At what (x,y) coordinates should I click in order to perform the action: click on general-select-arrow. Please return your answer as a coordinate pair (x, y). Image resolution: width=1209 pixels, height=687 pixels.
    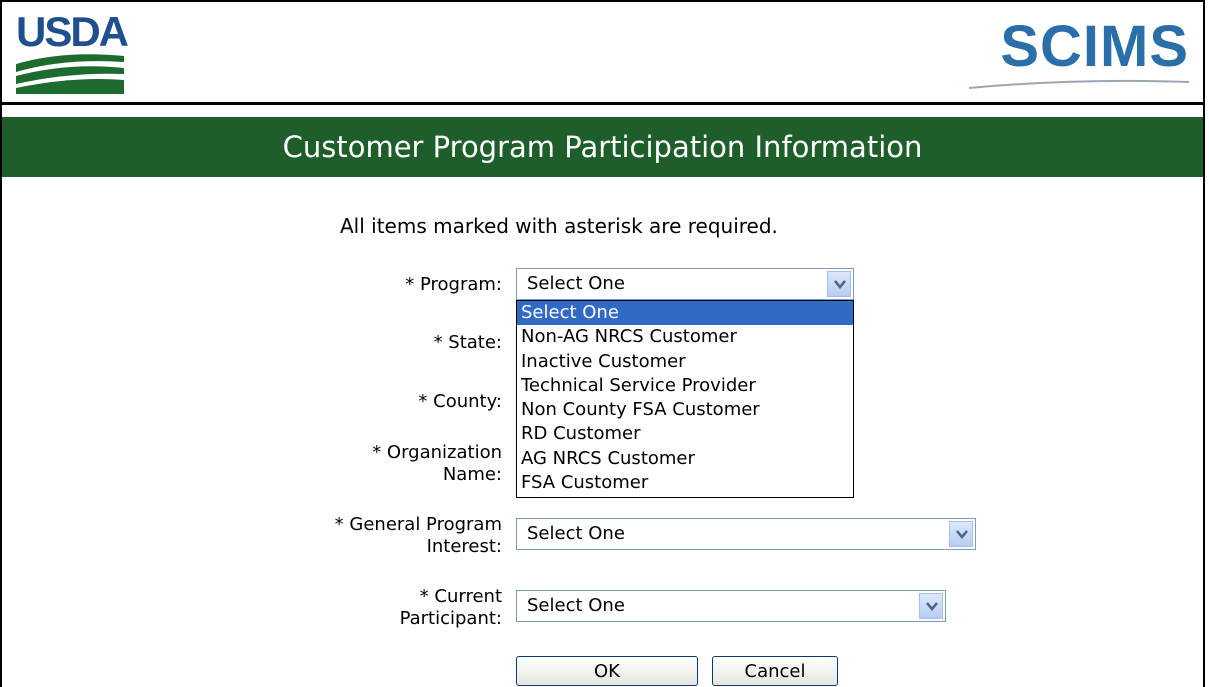
    Looking at the image, I should click on (961, 534).